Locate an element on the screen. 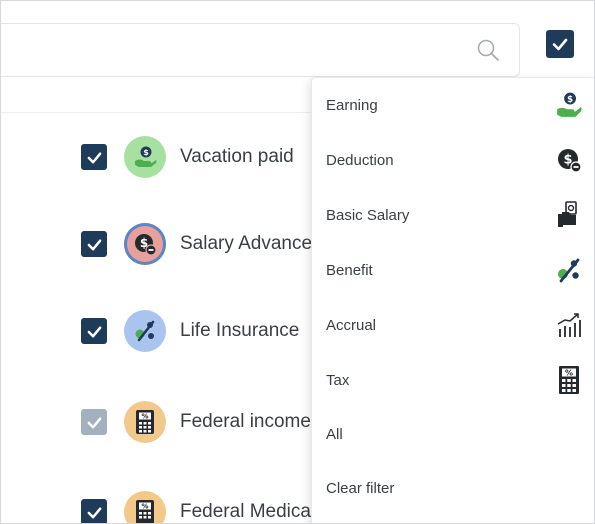 The image size is (595, 524). search-icon is located at coordinates (488, 50).